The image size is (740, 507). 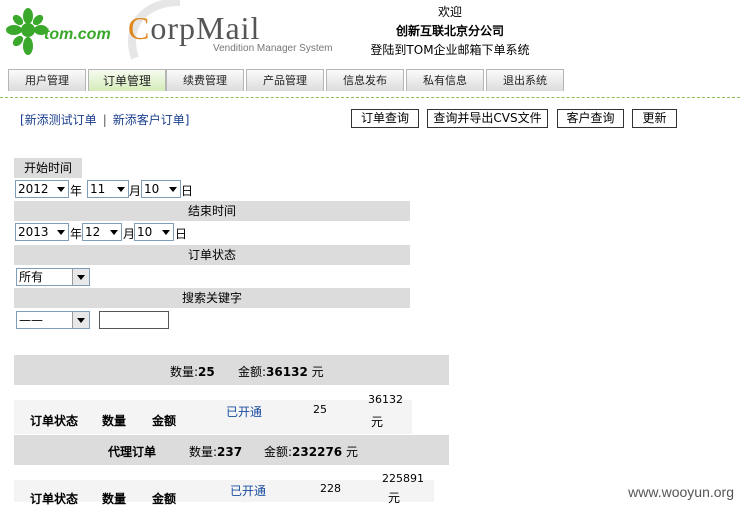 I want to click on brand-title: CorpMail, so click(x=194, y=28).